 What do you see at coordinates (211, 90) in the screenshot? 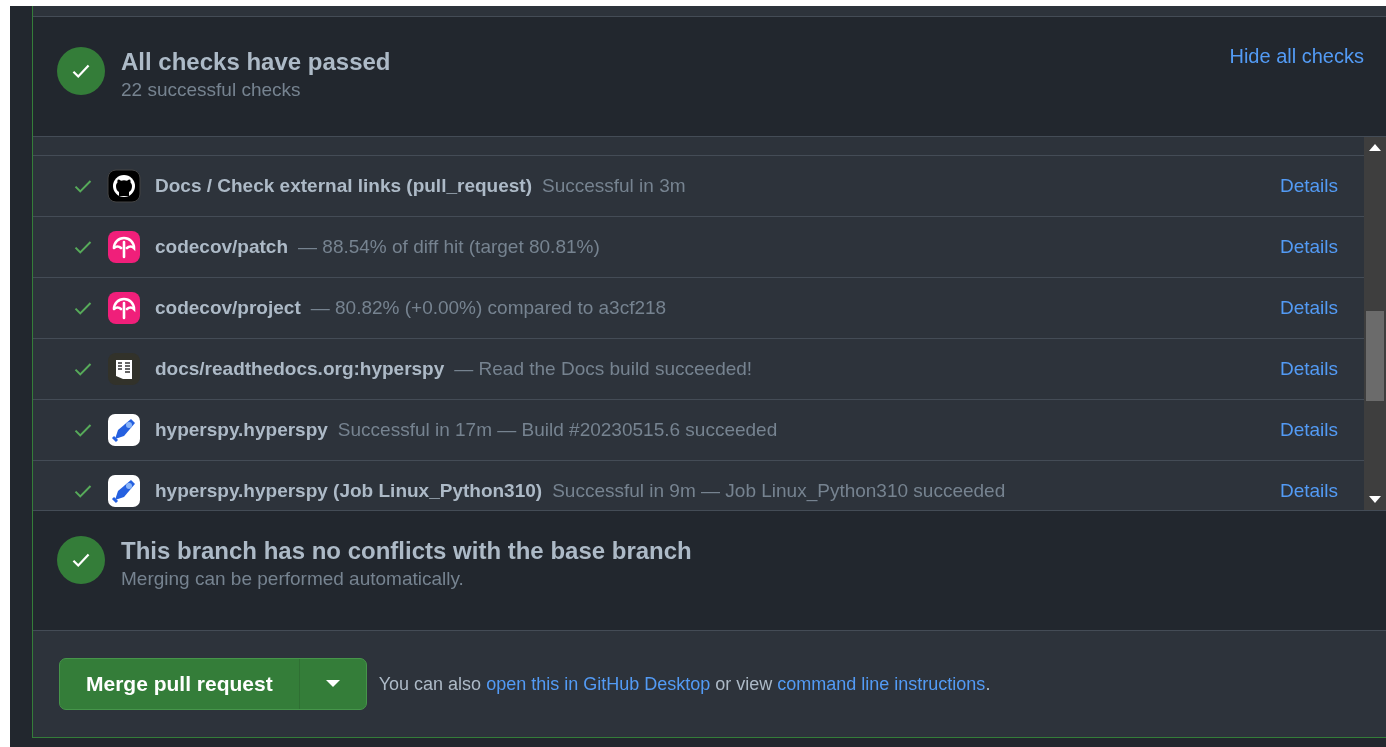
I see `check-count: 22 successful checks` at bounding box center [211, 90].